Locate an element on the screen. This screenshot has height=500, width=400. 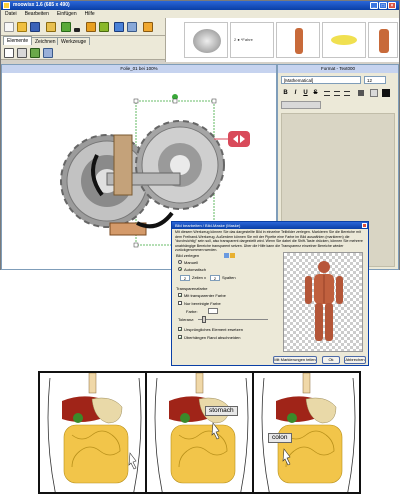
dialog-close-icon is located at coordinates (364, 225).